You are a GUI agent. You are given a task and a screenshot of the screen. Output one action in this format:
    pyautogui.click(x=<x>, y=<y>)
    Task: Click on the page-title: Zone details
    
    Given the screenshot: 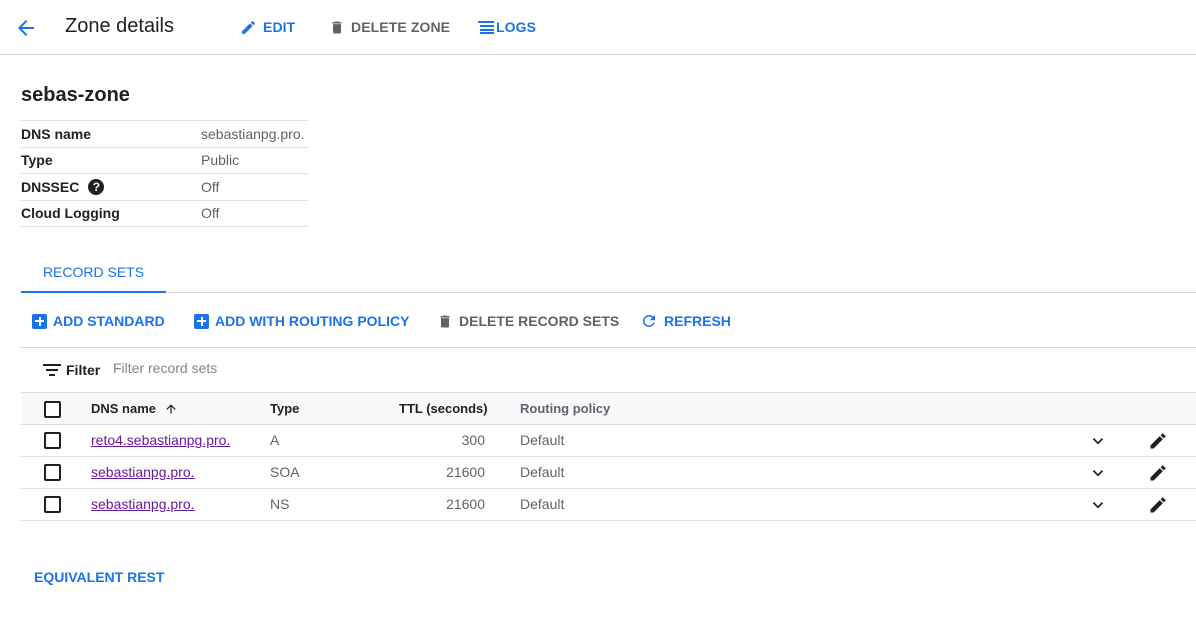 What is the action you would take?
    pyautogui.click(x=119, y=26)
    